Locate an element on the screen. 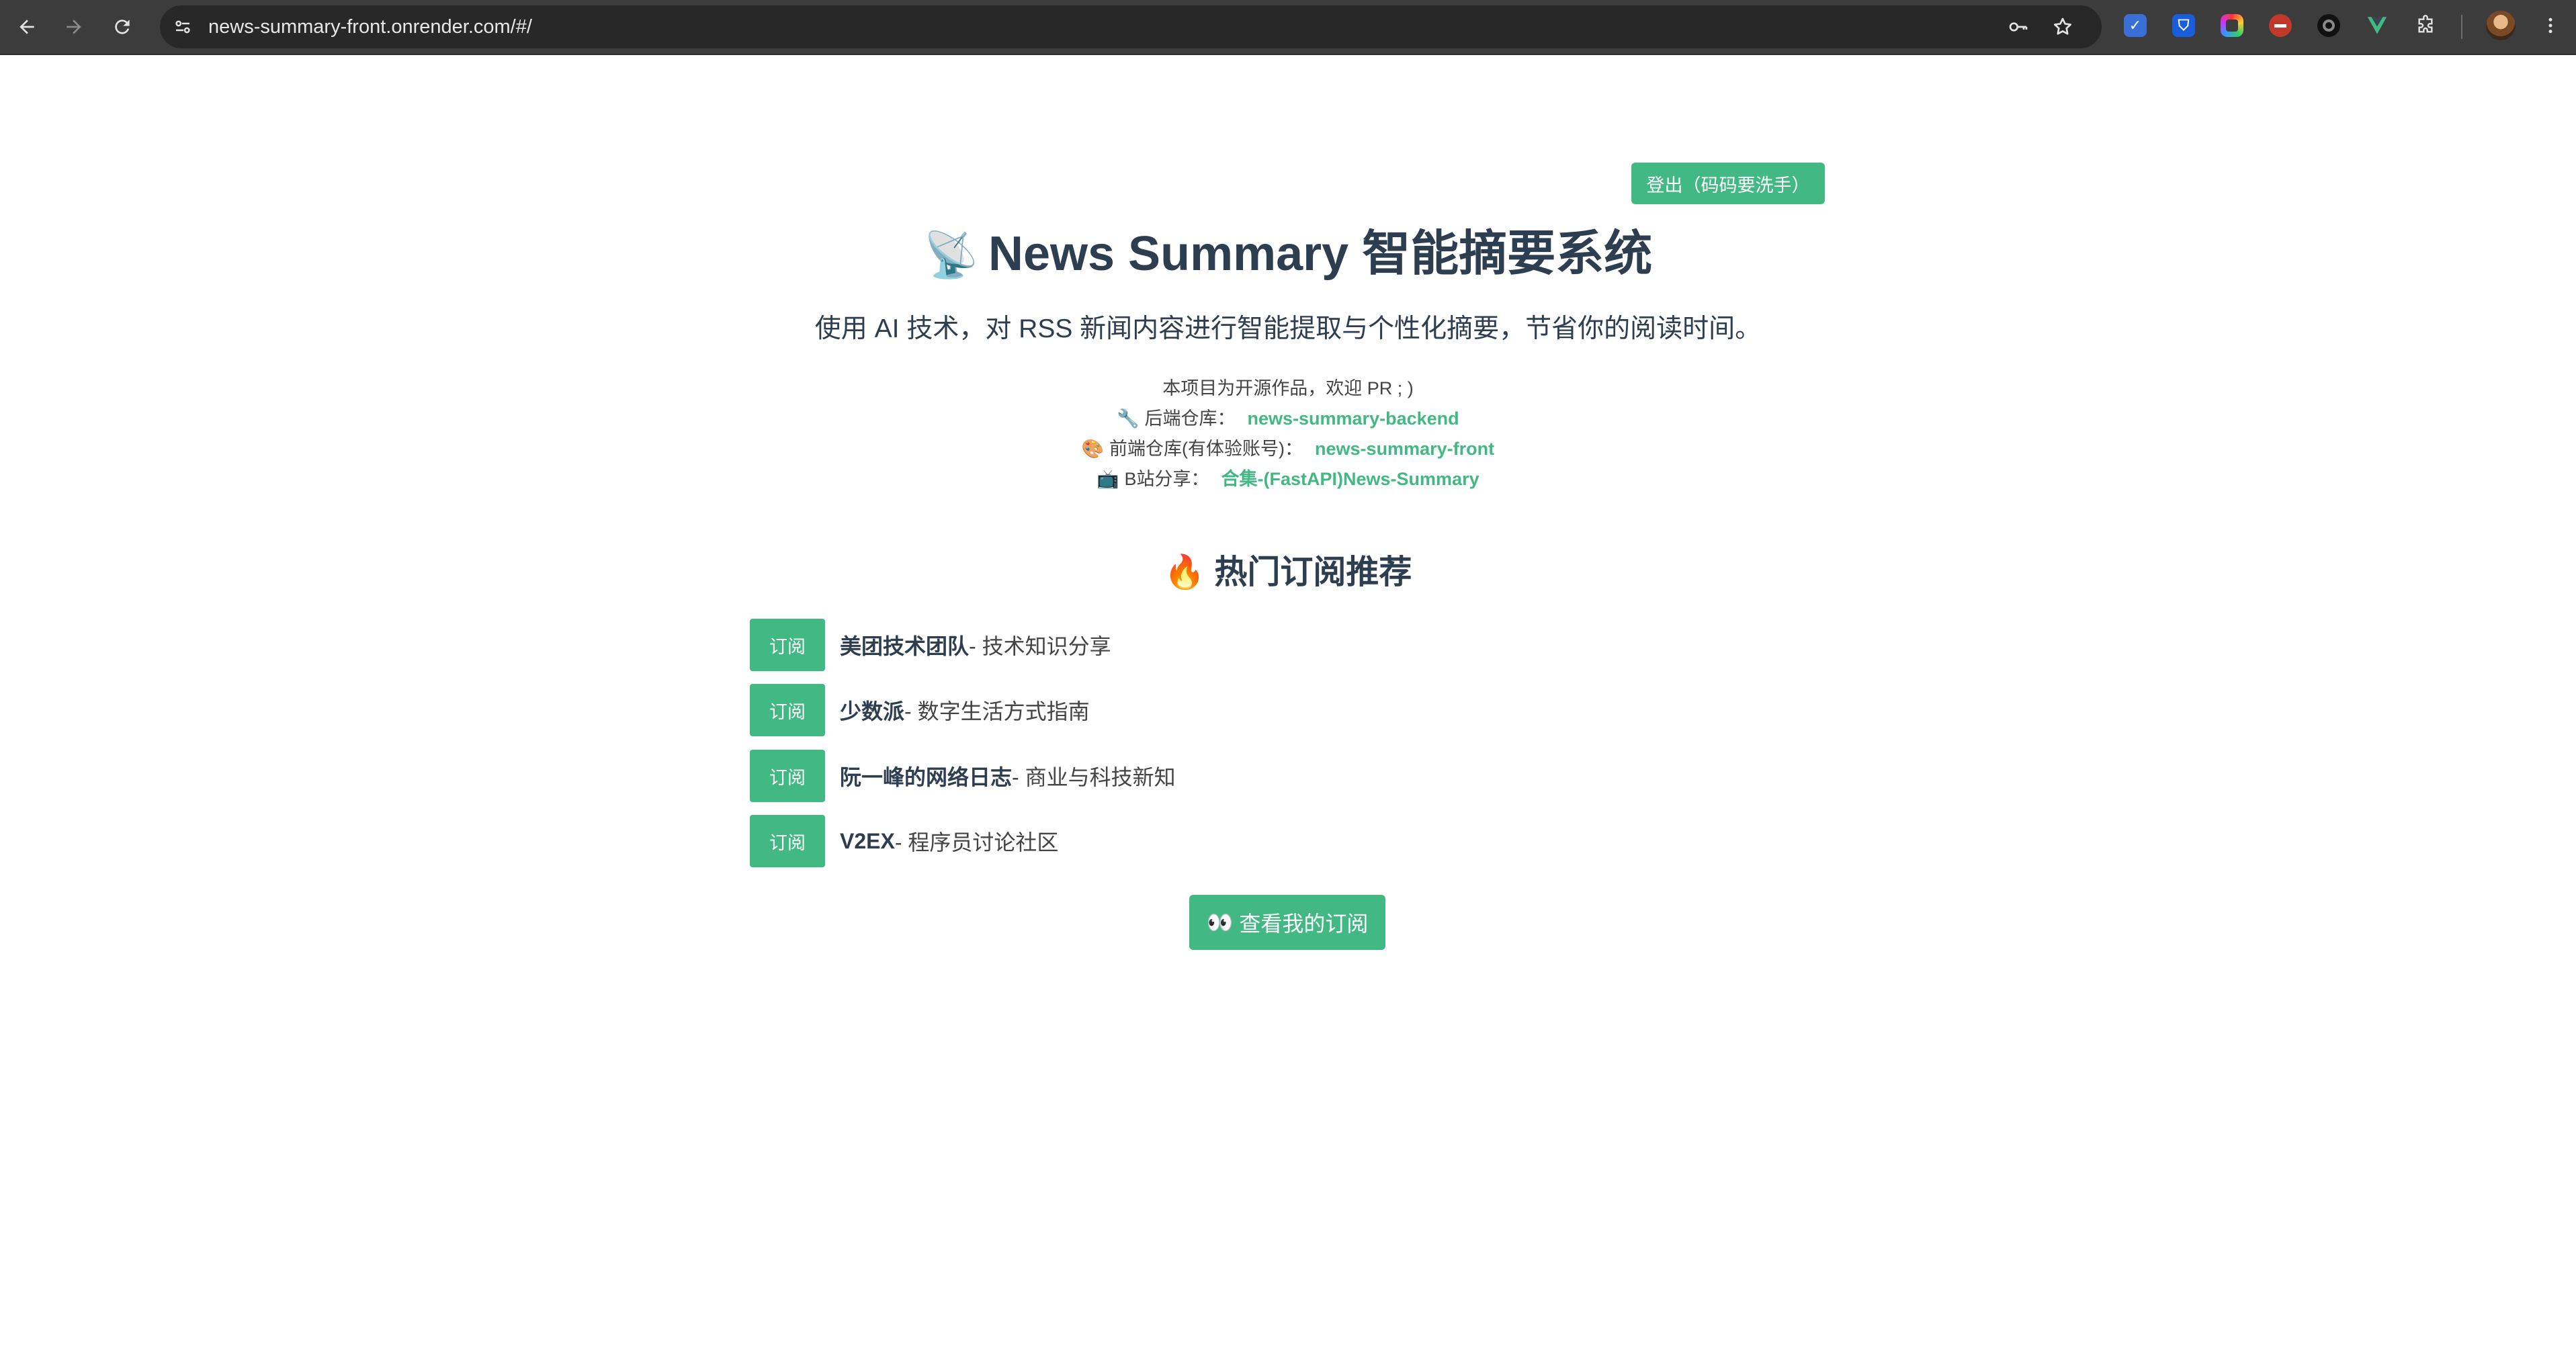 The height and width of the screenshot is (1353, 2576). extension-verify-icon: ✓ is located at coordinates (2135, 25).